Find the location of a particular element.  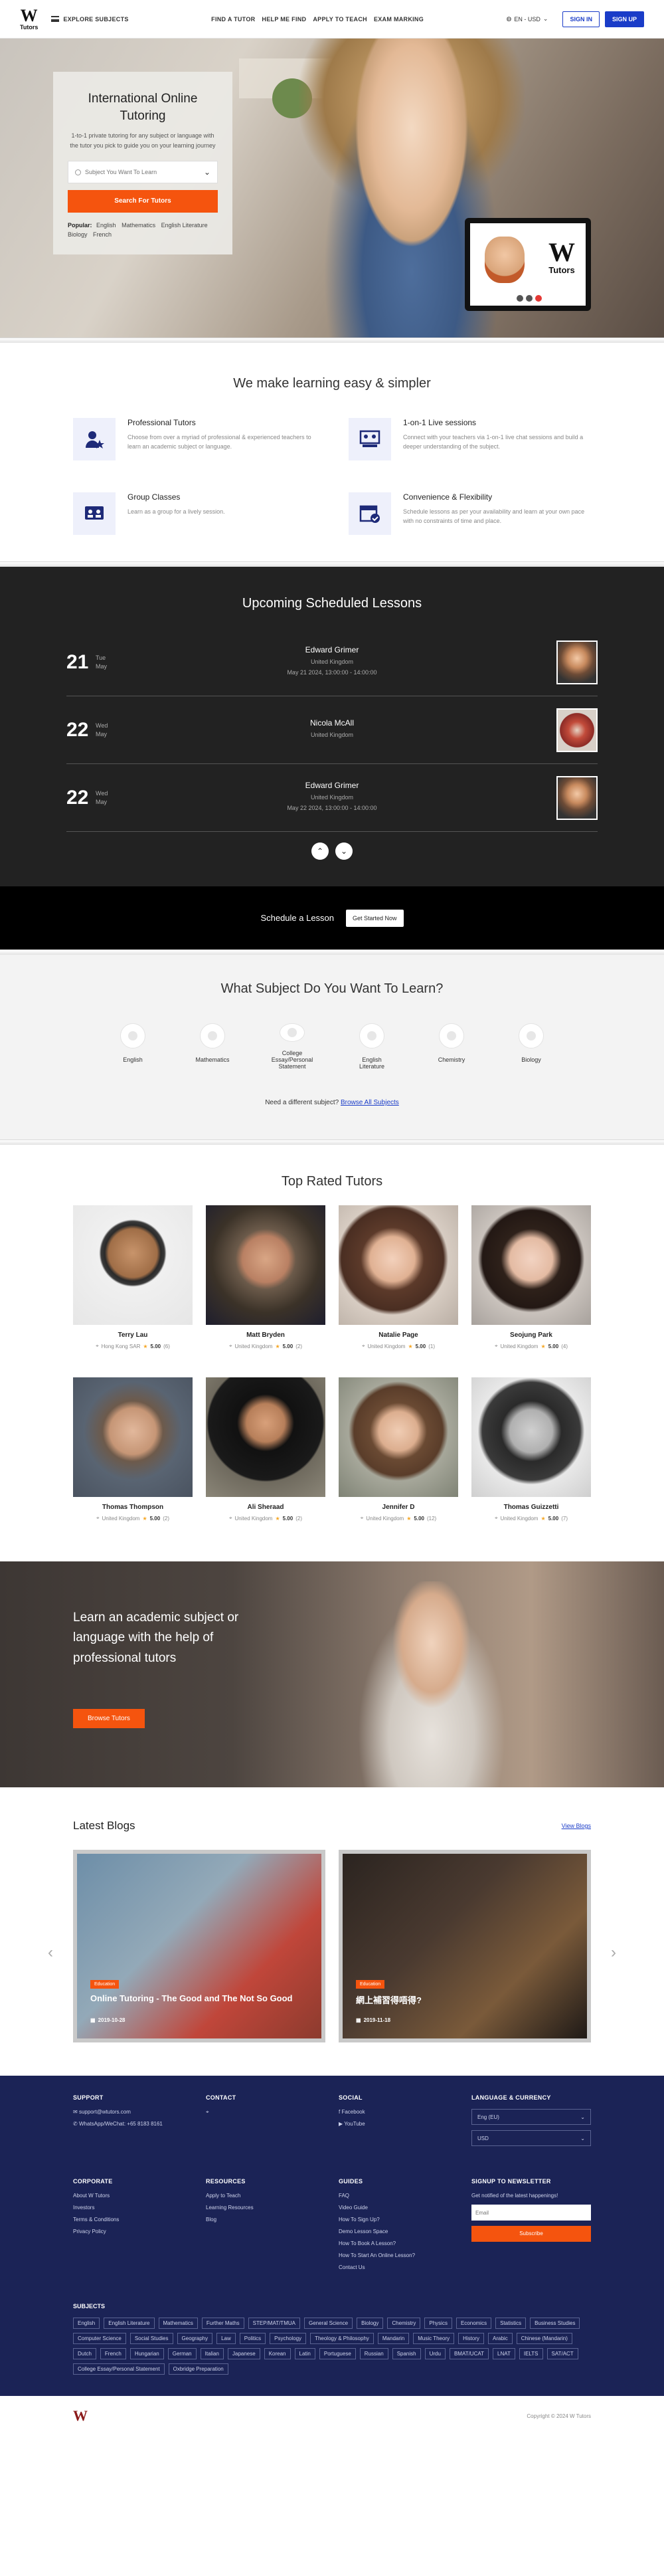

subject-item: English is located at coordinates (133, 1046).